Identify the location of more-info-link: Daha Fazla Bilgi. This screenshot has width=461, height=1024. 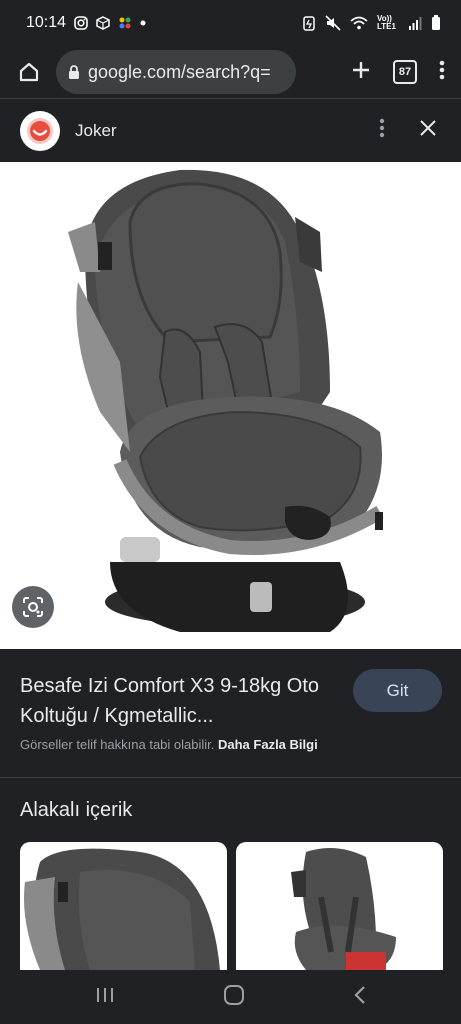
(268, 744).